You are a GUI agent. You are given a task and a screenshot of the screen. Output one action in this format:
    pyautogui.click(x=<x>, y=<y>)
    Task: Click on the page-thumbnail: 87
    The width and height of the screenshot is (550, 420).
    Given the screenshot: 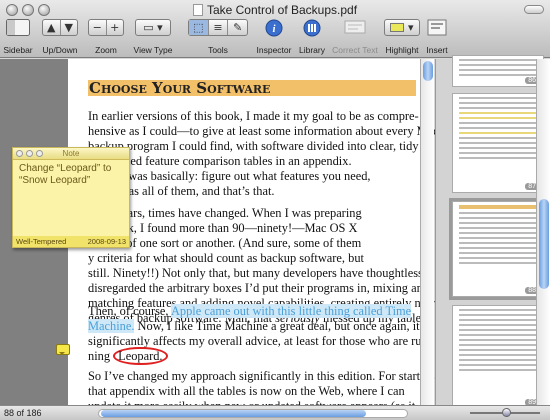 What is the action you would take?
    pyautogui.click(x=498, y=143)
    